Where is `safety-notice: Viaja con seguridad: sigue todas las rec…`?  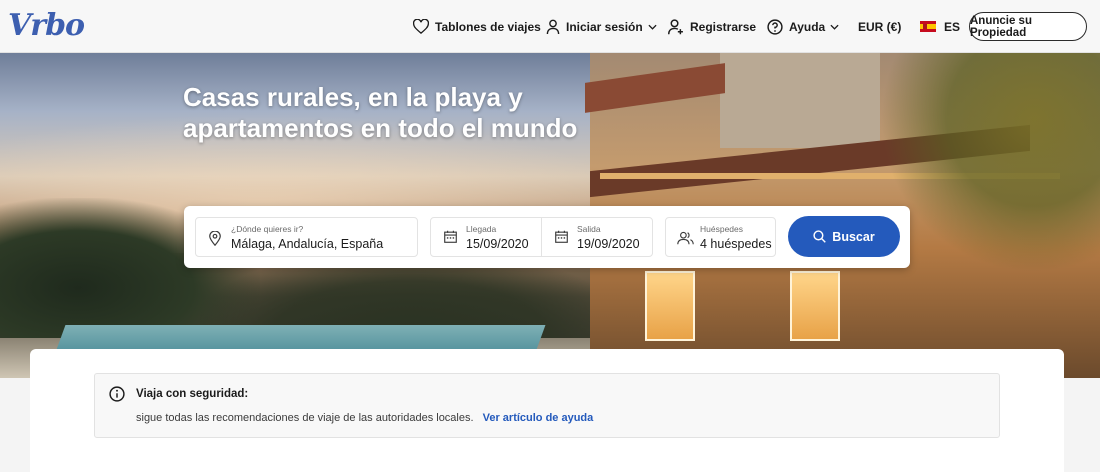 safety-notice: Viaja con seguridad: sigue todas las rec… is located at coordinates (547, 405).